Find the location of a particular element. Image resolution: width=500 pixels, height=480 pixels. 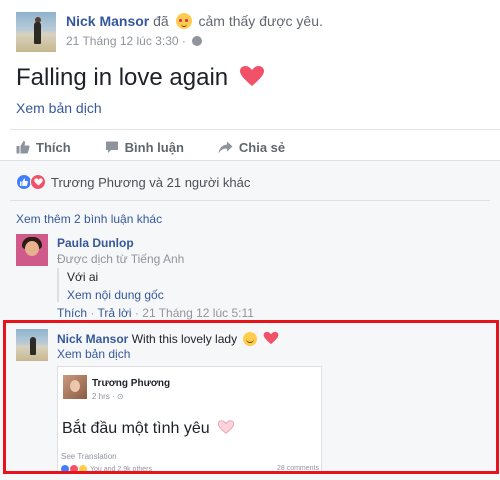

share-button: Chia sẻ is located at coordinates (251, 147).